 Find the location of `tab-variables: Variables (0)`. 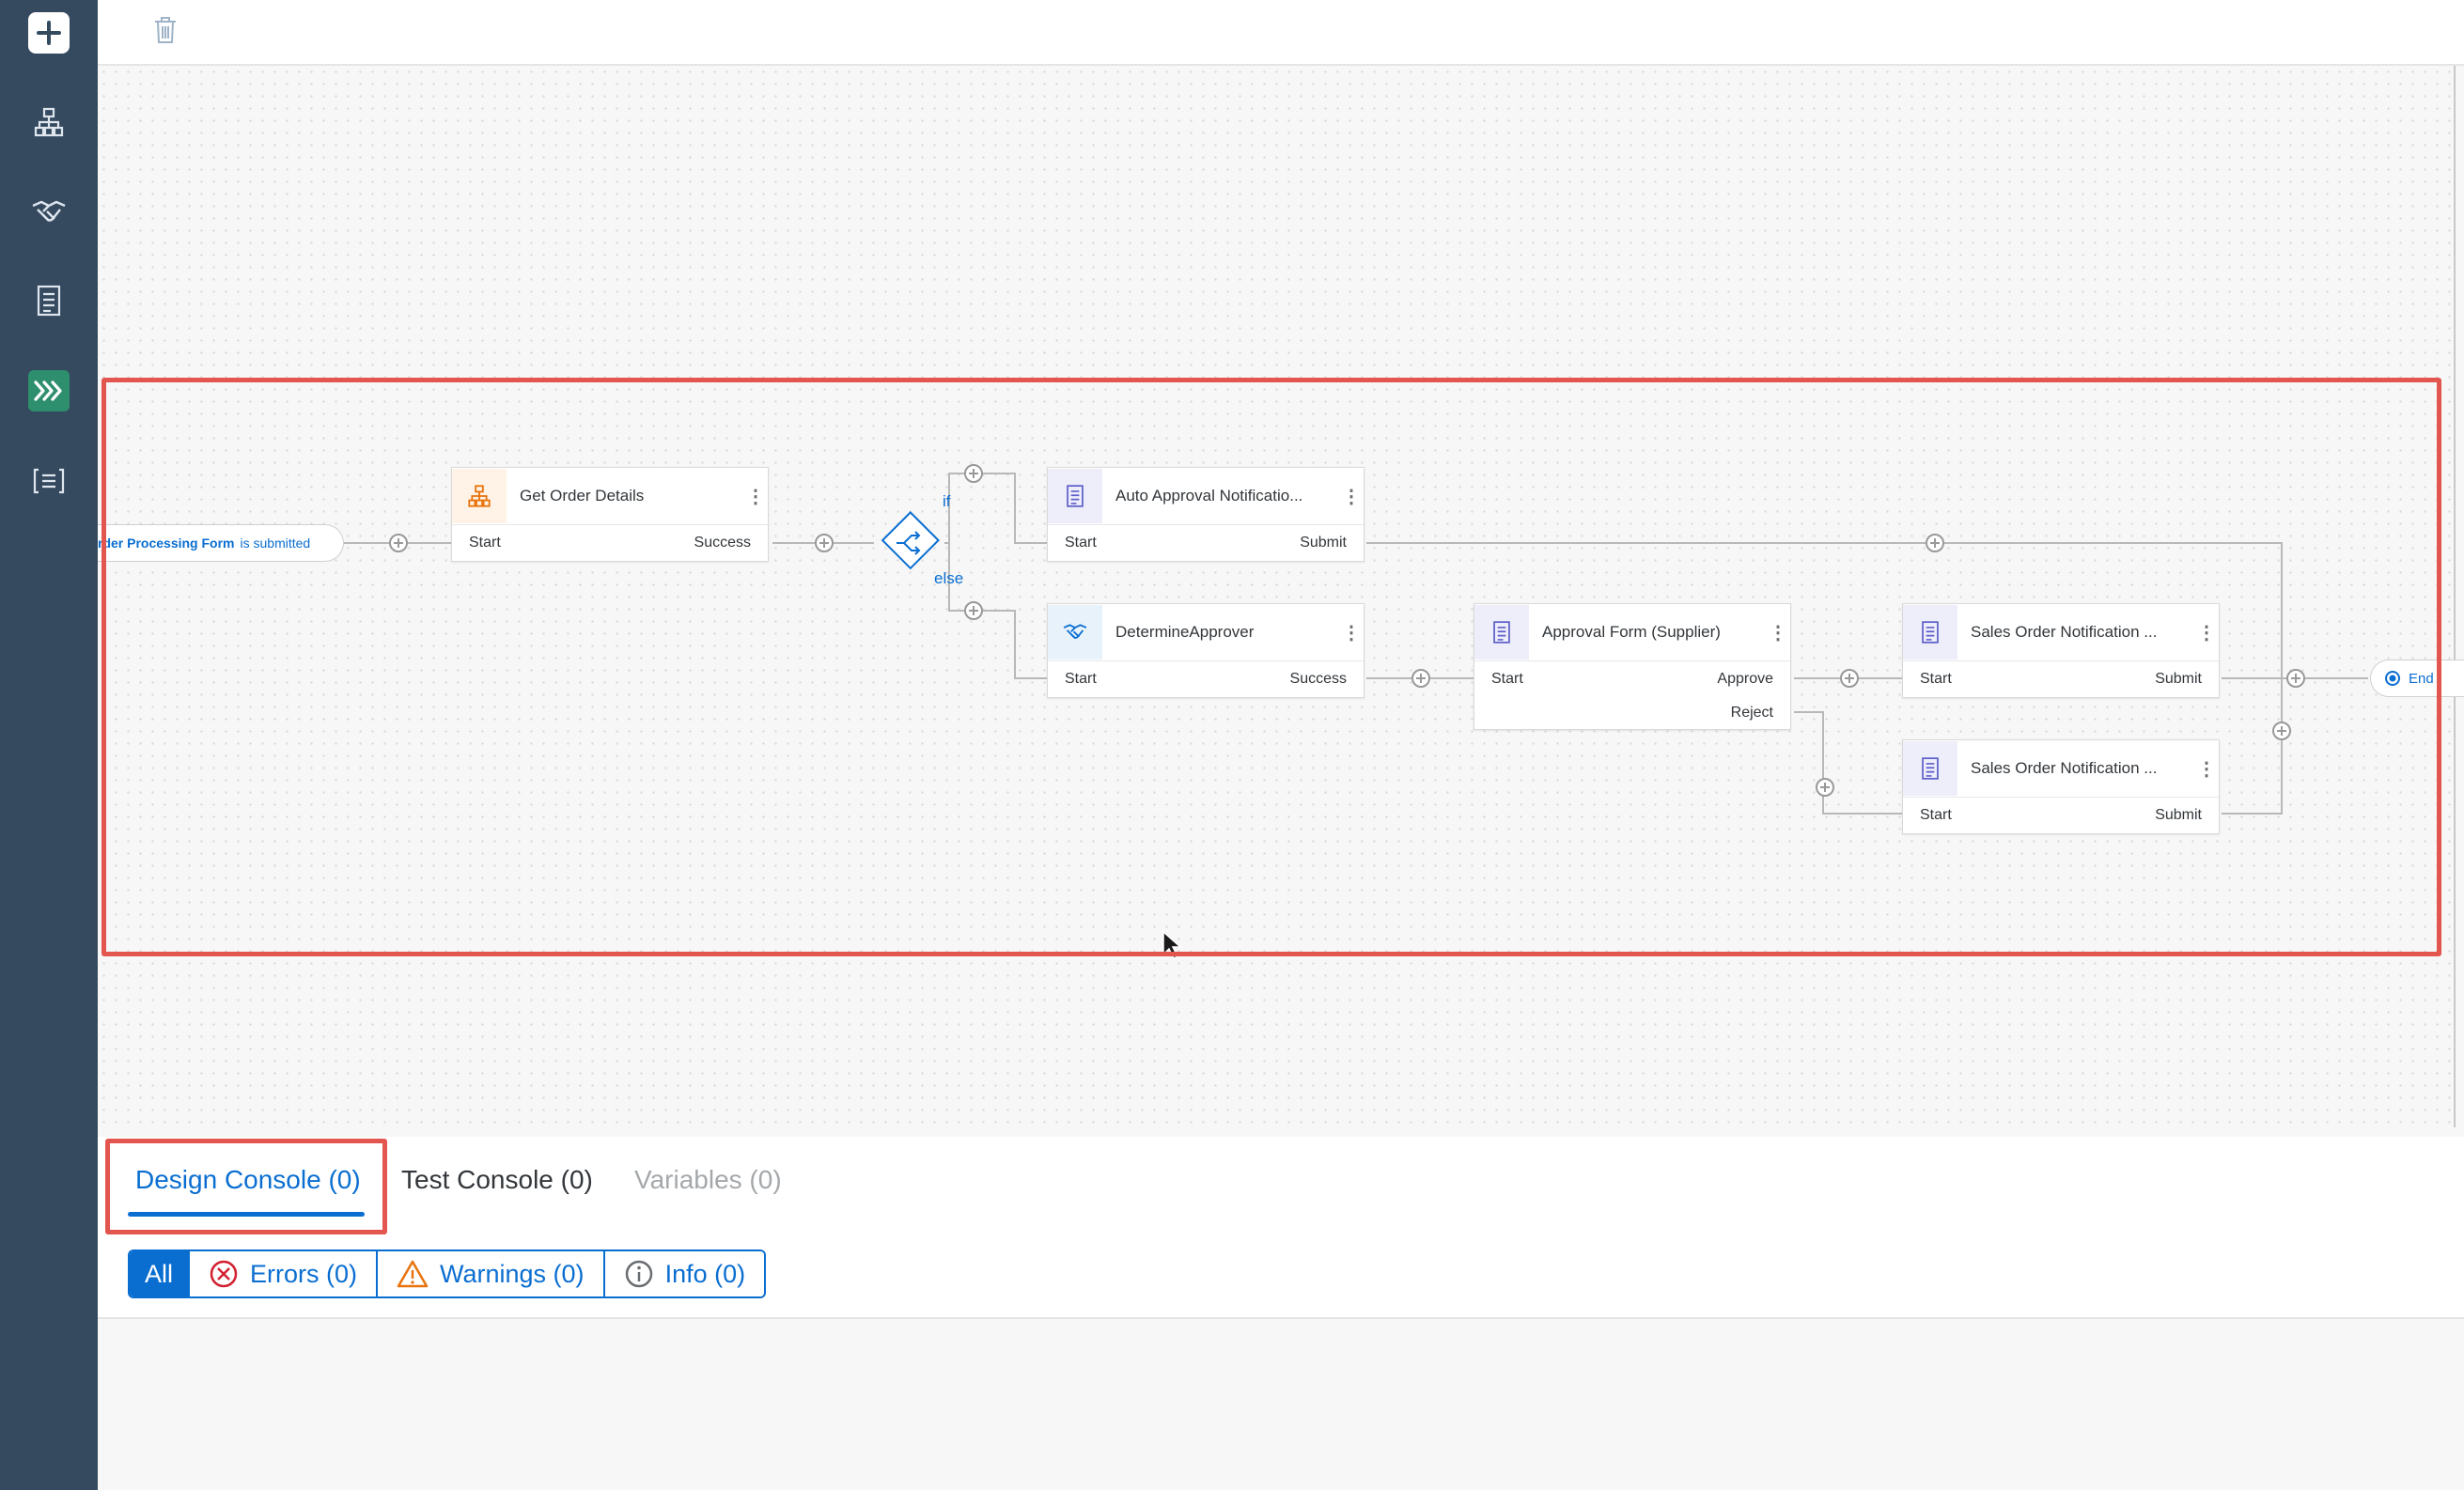

tab-variables: Variables (0) is located at coordinates (708, 1180).